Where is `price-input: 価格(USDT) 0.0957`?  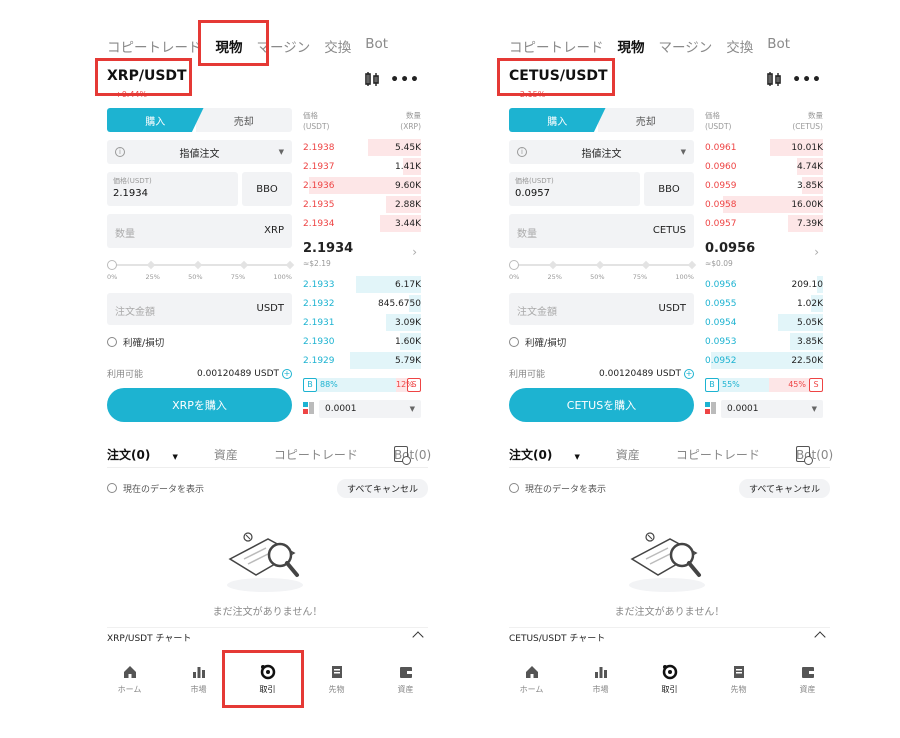
price-input: 価格(USDT) 0.0957 is located at coordinates (574, 189).